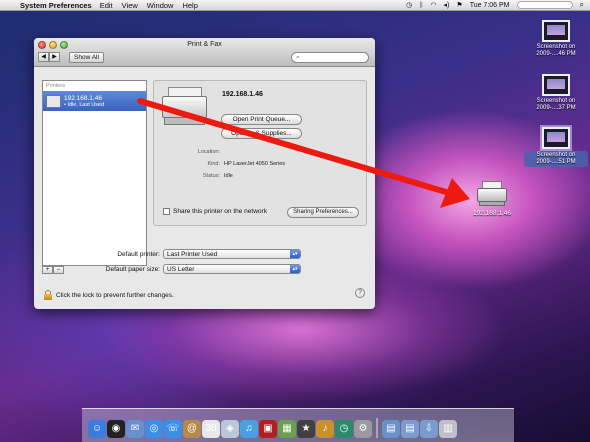 The height and width of the screenshot is (442, 590). Describe the element at coordinates (132, 269) in the screenshot. I see `default-paper-label: Default paper size:` at that location.